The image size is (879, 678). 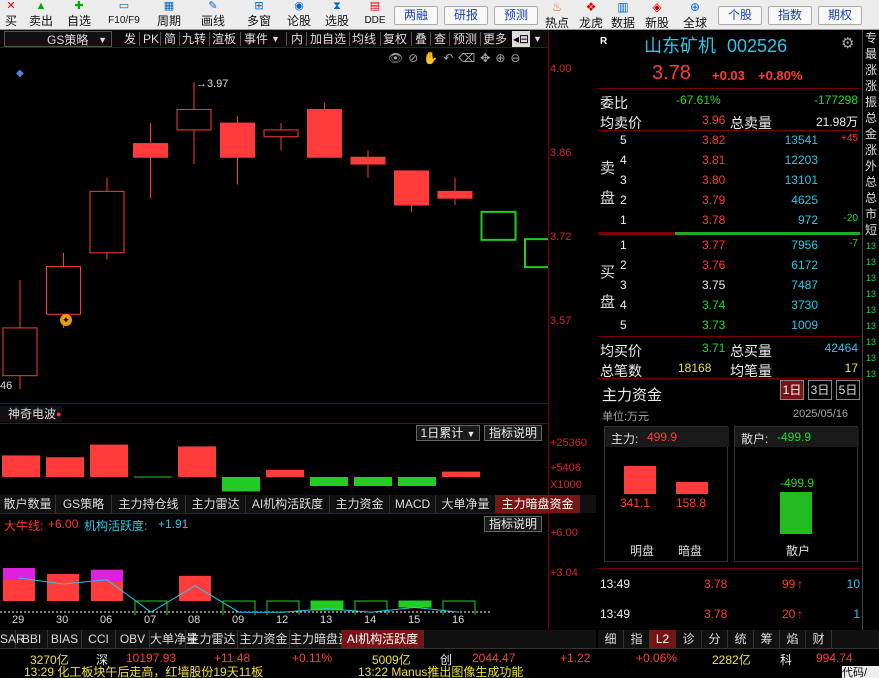 What do you see at coordinates (364, 39) in the screenshot?
I see `tab-ma: 均线` at bounding box center [364, 39].